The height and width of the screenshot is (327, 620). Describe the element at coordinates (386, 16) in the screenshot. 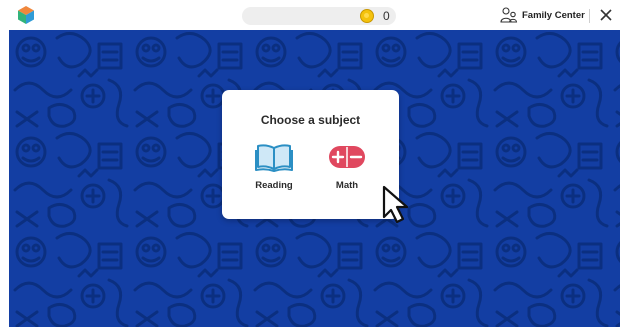

I see `coin-count: 0` at that location.